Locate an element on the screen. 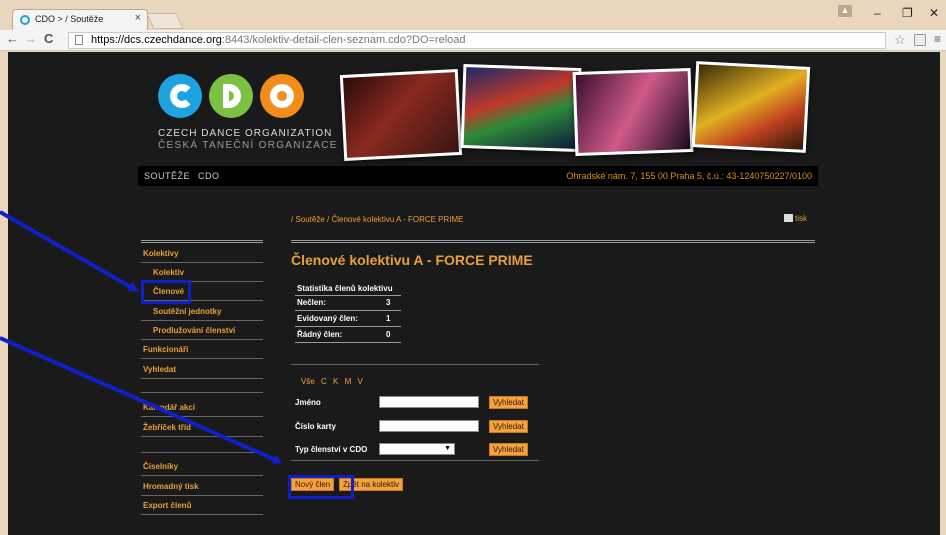 This screenshot has height=535, width=946. arrow-to-clenove is located at coordinates (69, 251).